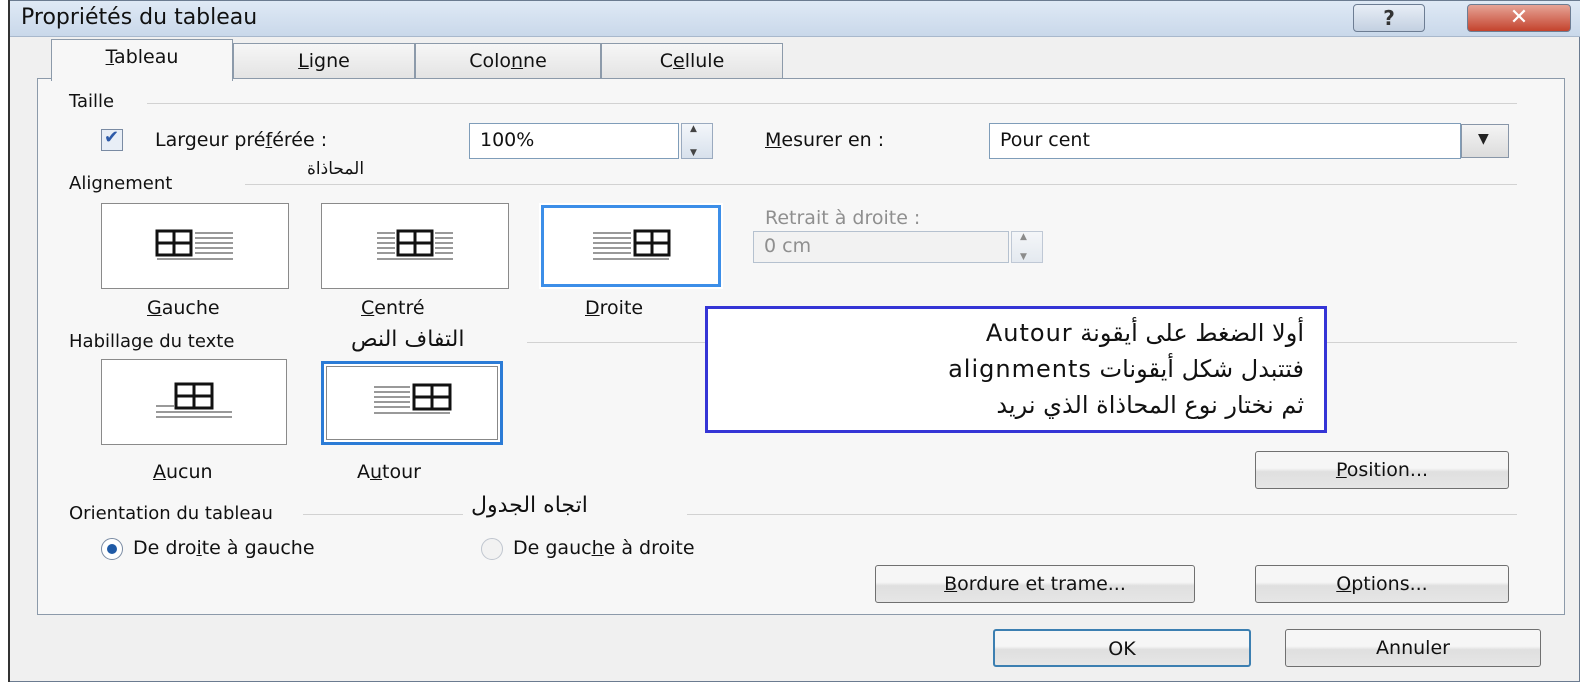 The image size is (1580, 682). What do you see at coordinates (112, 139) in the screenshot?
I see `preferred-width-checkbox` at bounding box center [112, 139].